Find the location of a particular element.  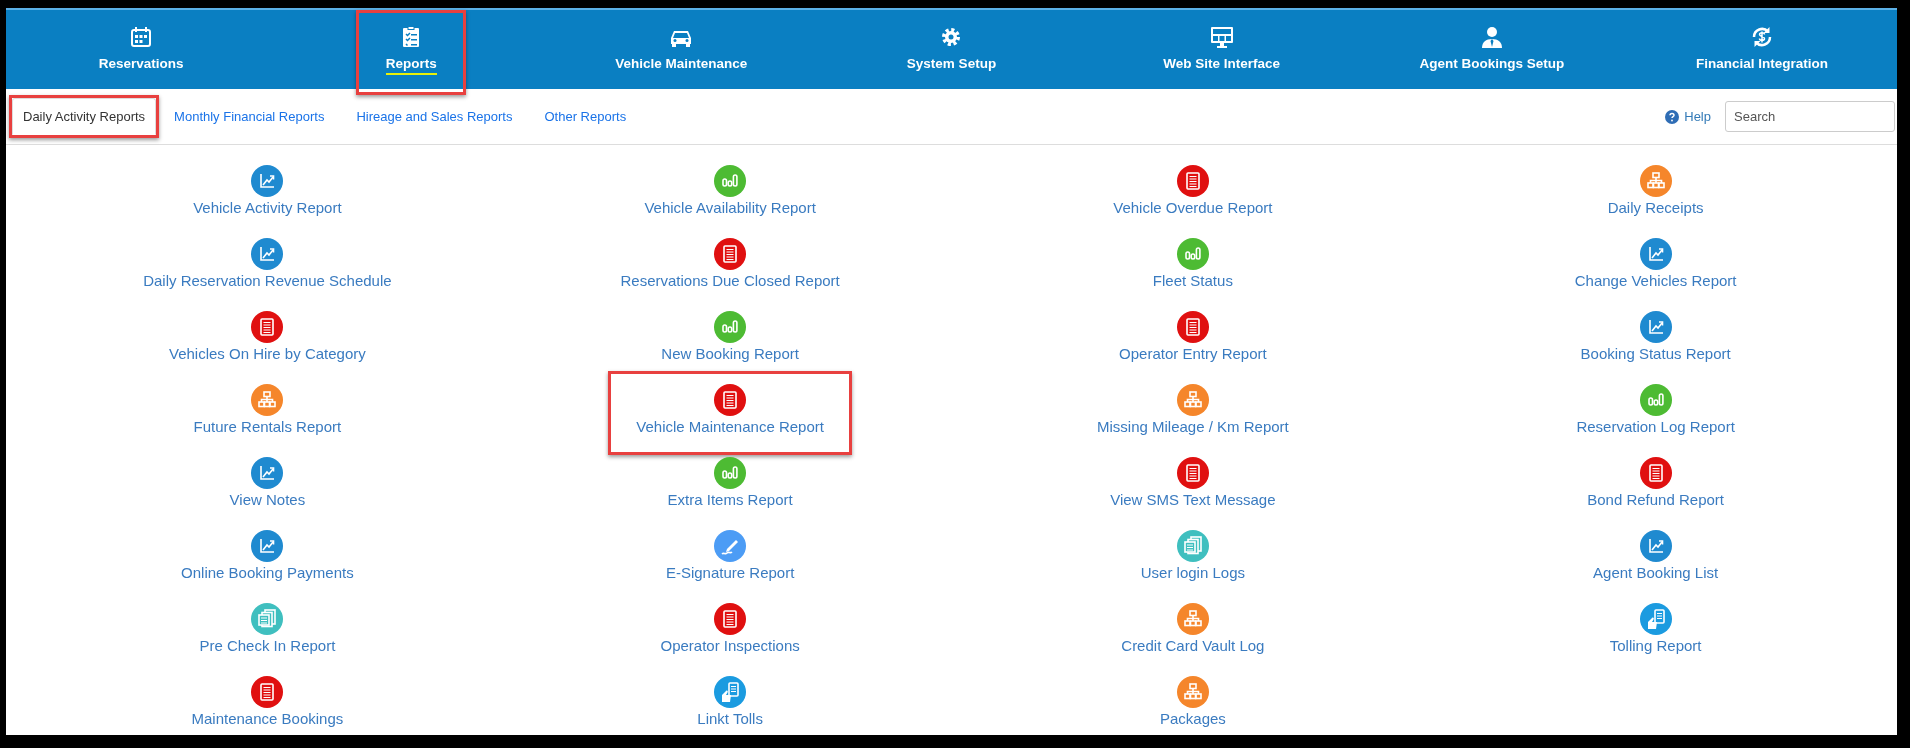

report-link: Credit Card Vault Log is located at coordinates (1193, 646).